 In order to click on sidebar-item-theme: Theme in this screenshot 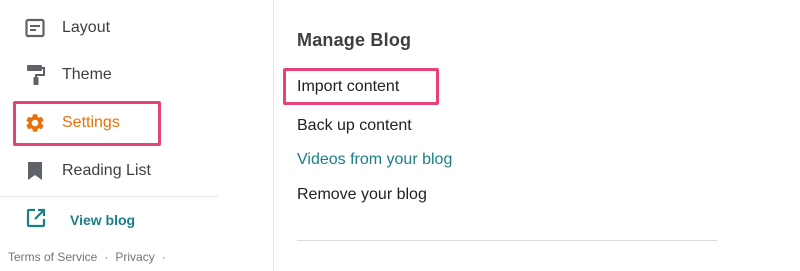, I will do `click(68, 75)`.